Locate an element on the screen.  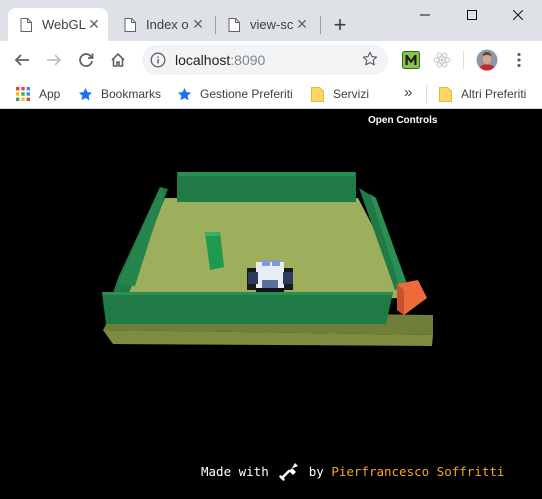
tab-index: Index o ✕ is located at coordinates (162, 24).